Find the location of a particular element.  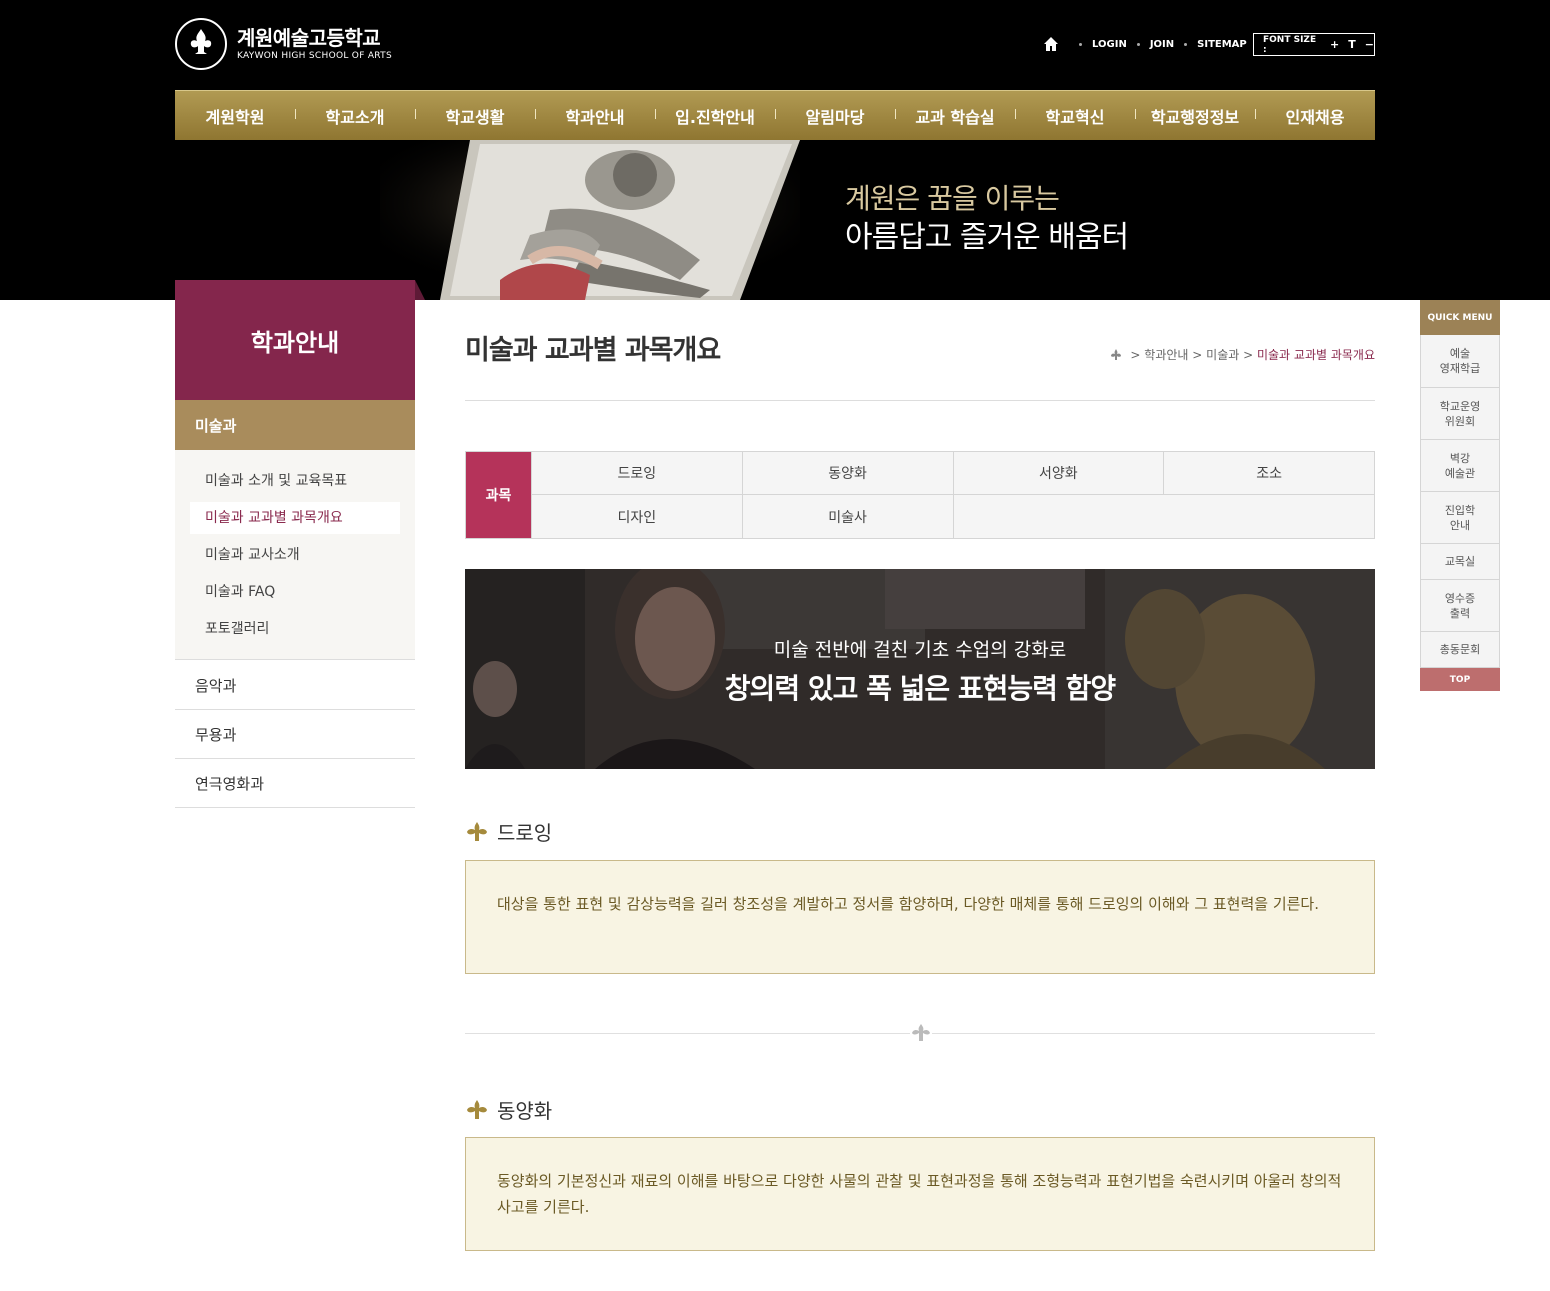

subject-link-sculpture: 조소 is located at coordinates (1268, 473).